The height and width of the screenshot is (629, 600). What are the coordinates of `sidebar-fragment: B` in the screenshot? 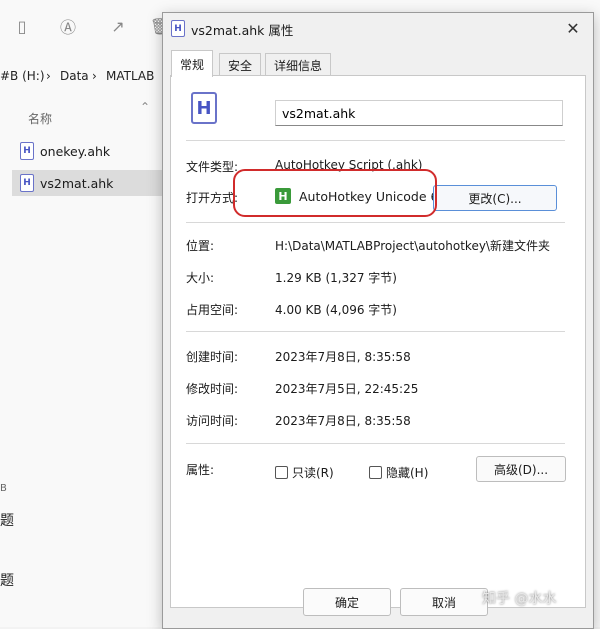 It's located at (3, 488).